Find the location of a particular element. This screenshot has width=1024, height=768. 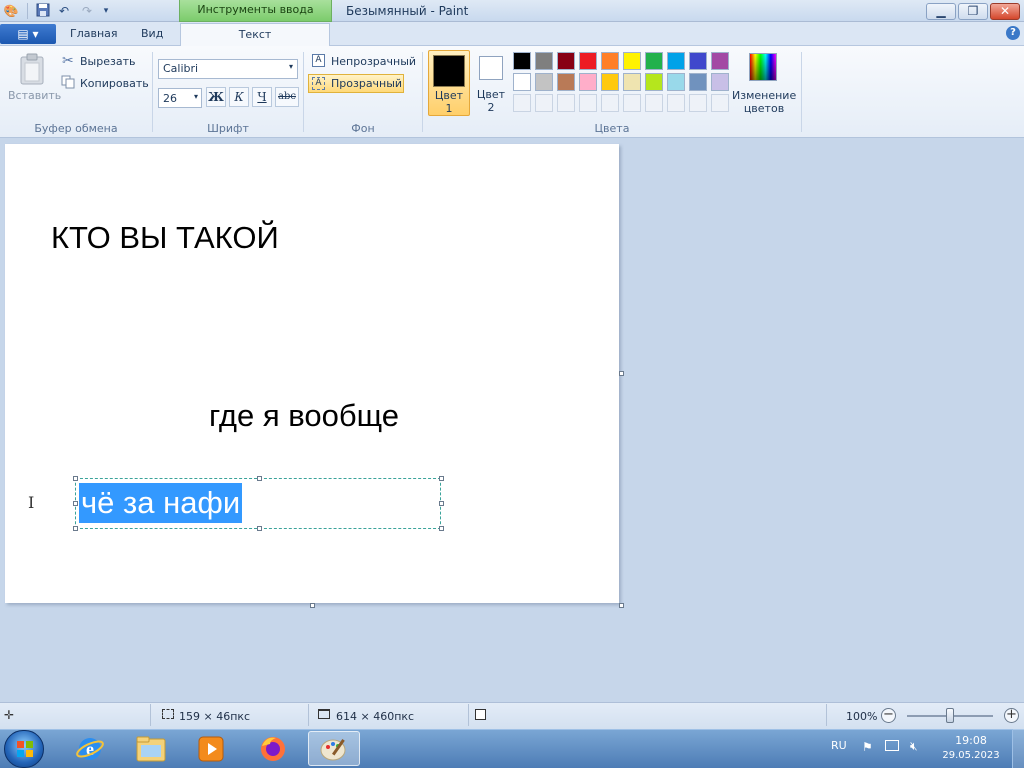

underline-button: Ч is located at coordinates (262, 97).